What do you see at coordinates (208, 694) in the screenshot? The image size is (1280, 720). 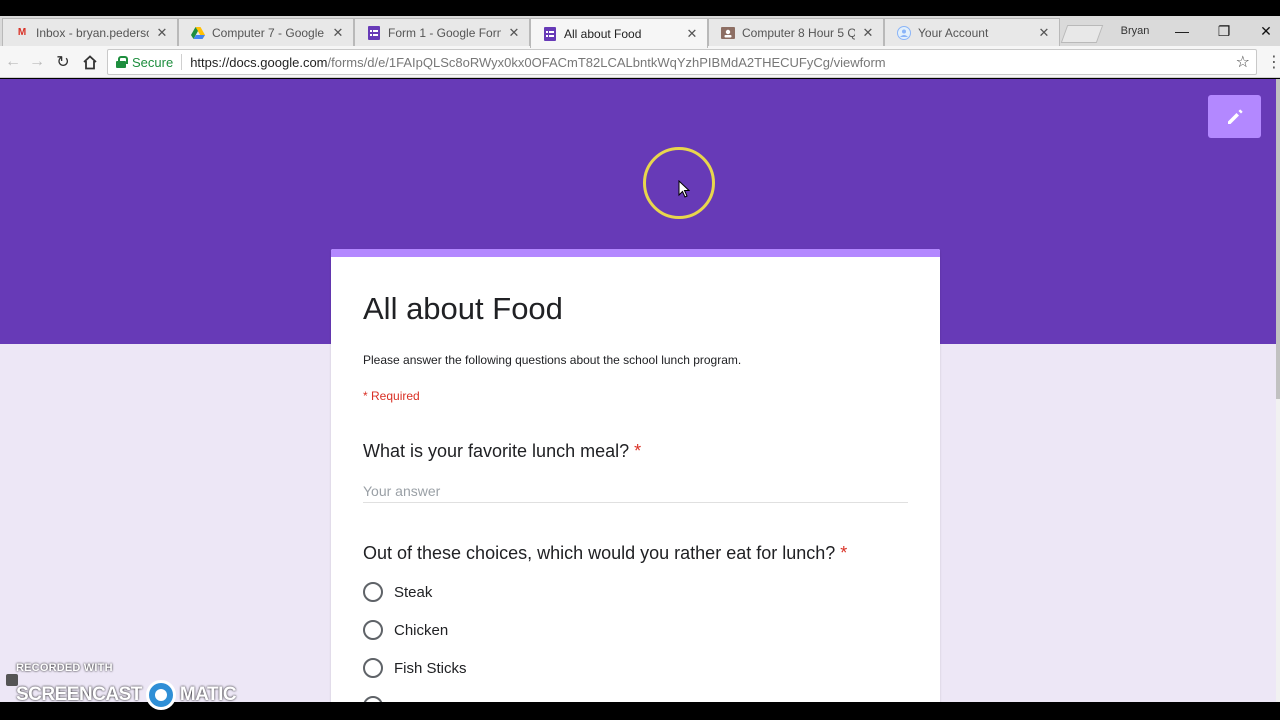 I see `watermark-right-word: MATIC` at bounding box center [208, 694].